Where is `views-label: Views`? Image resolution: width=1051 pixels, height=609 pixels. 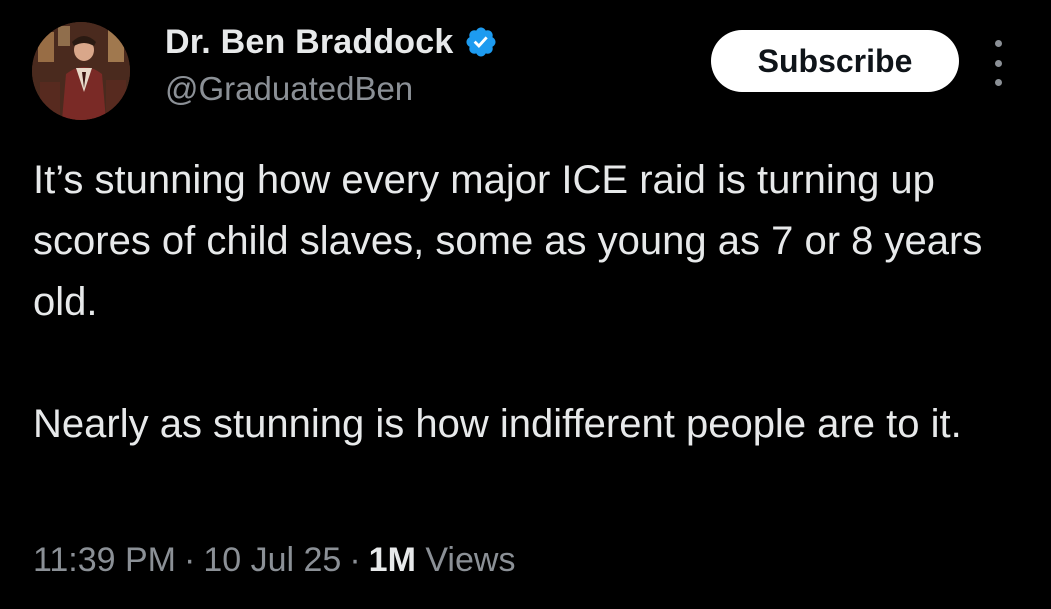 views-label: Views is located at coordinates (470, 560).